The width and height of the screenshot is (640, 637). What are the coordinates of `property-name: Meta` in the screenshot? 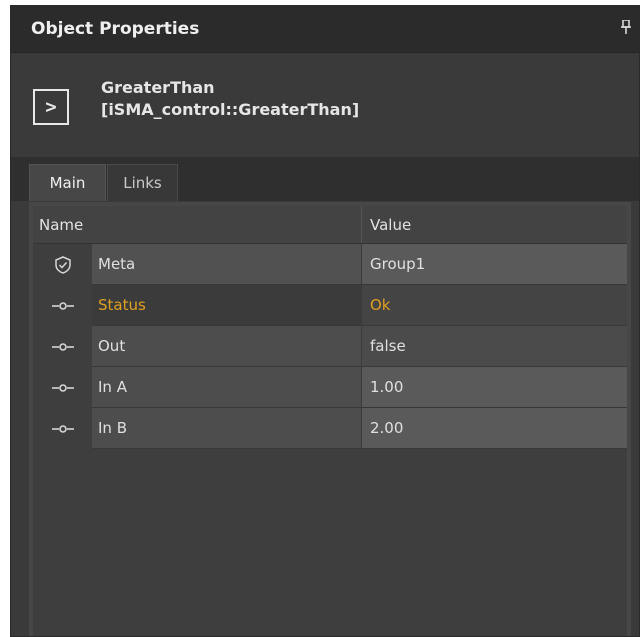 It's located at (227, 264).